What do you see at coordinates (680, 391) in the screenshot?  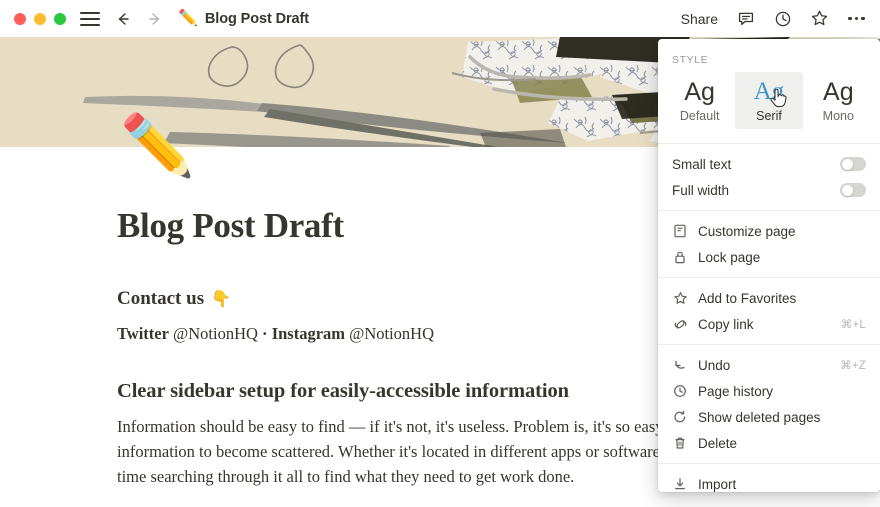 I see `clock-history-icon` at bounding box center [680, 391].